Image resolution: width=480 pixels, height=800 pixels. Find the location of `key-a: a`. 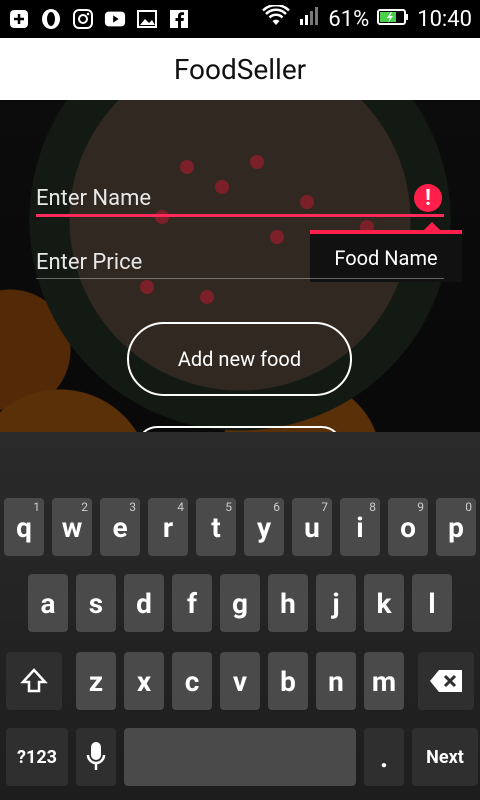

key-a: a is located at coordinates (48, 603).